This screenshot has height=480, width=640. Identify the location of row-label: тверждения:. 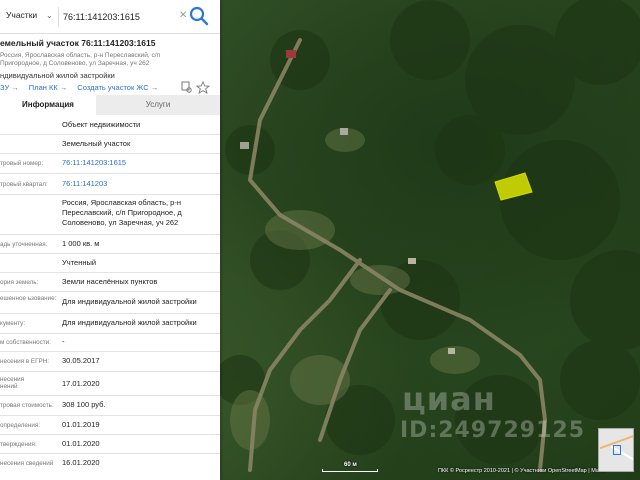
(18, 444).